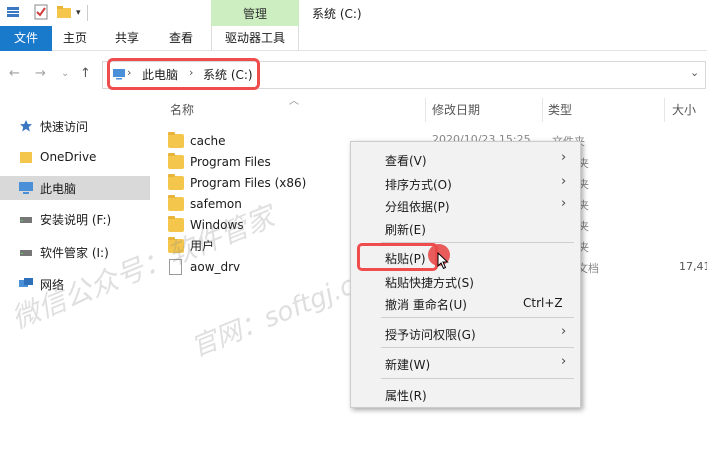 Image resolution: width=707 pixels, height=459 pixels. I want to click on manage-context-tab: 管理, so click(255, 13).